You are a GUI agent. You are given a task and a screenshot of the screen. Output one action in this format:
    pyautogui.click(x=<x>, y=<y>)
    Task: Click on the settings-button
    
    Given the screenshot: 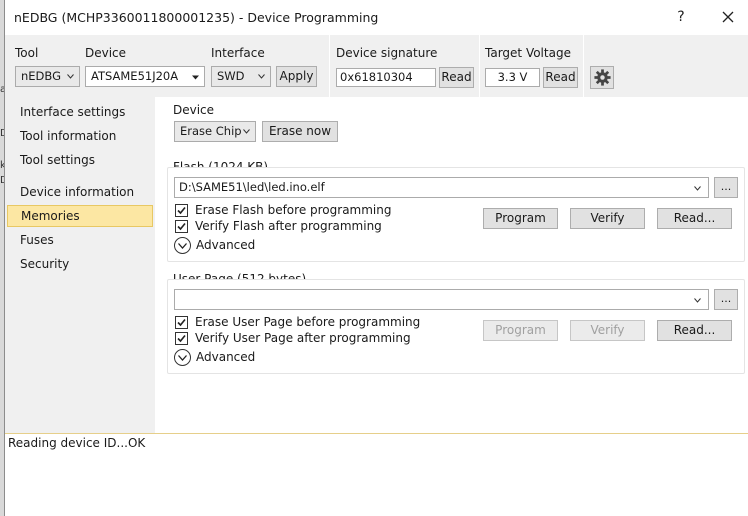 What is the action you would take?
    pyautogui.click(x=602, y=77)
    